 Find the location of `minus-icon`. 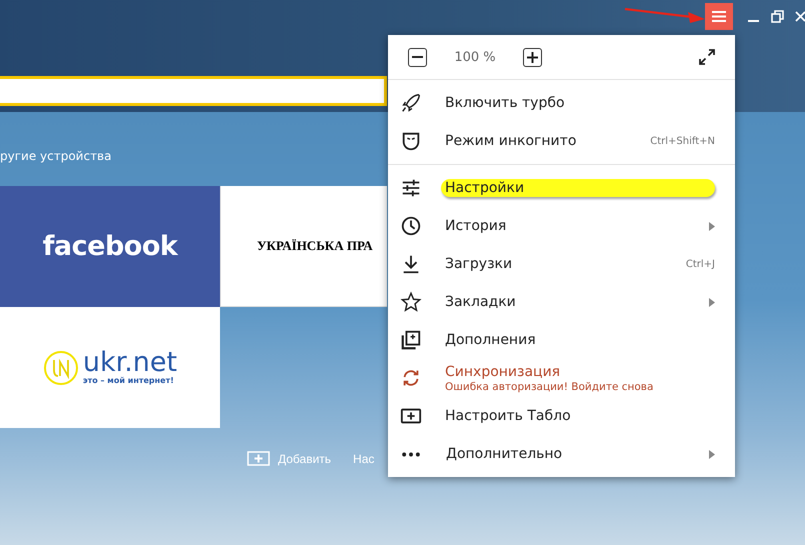

minus-icon is located at coordinates (417, 57).